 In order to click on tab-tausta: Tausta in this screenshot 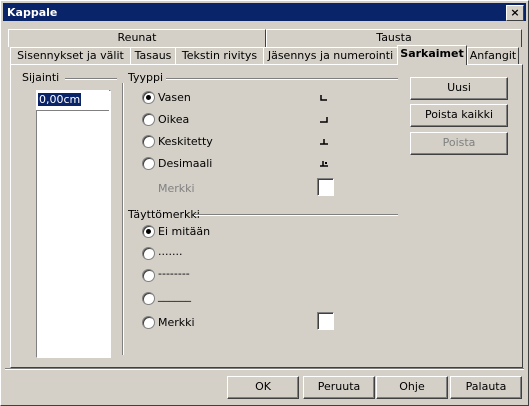, I will do `click(394, 38)`.